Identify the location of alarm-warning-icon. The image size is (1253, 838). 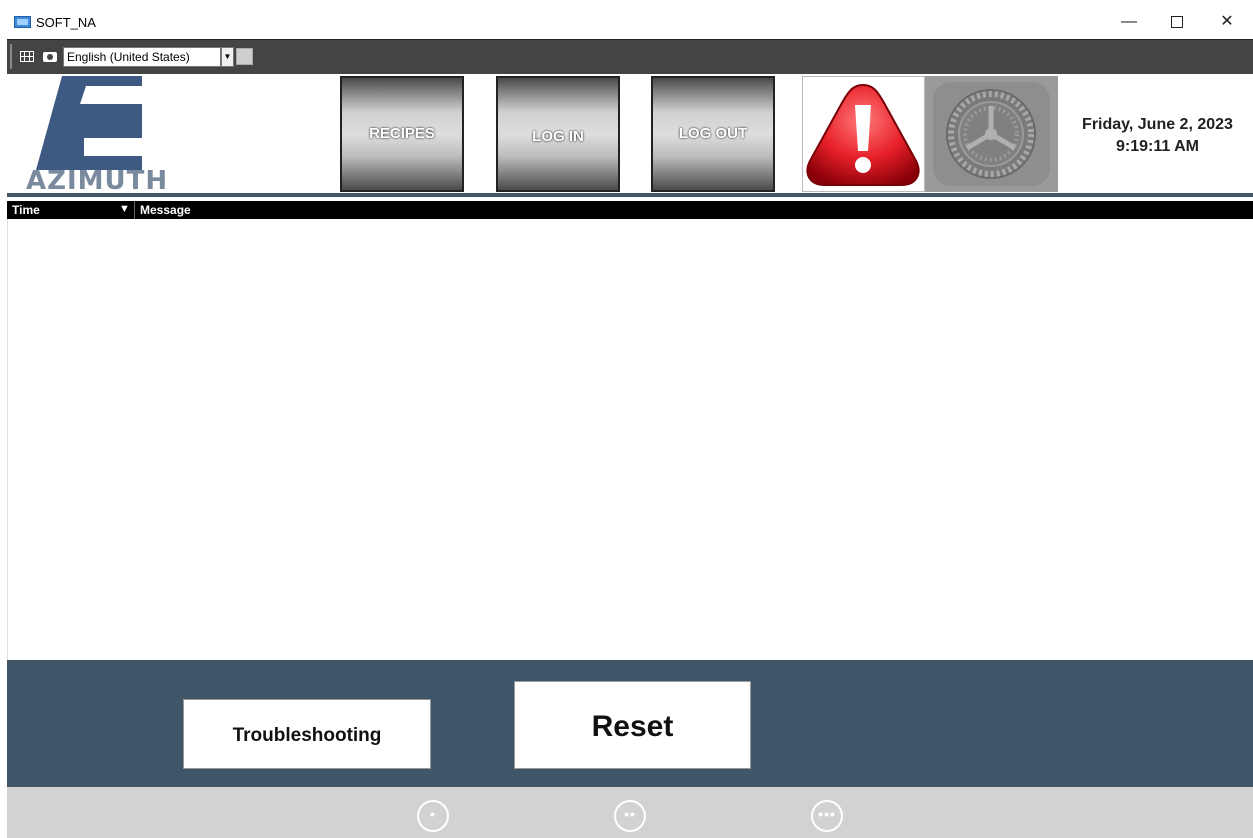
(863, 134).